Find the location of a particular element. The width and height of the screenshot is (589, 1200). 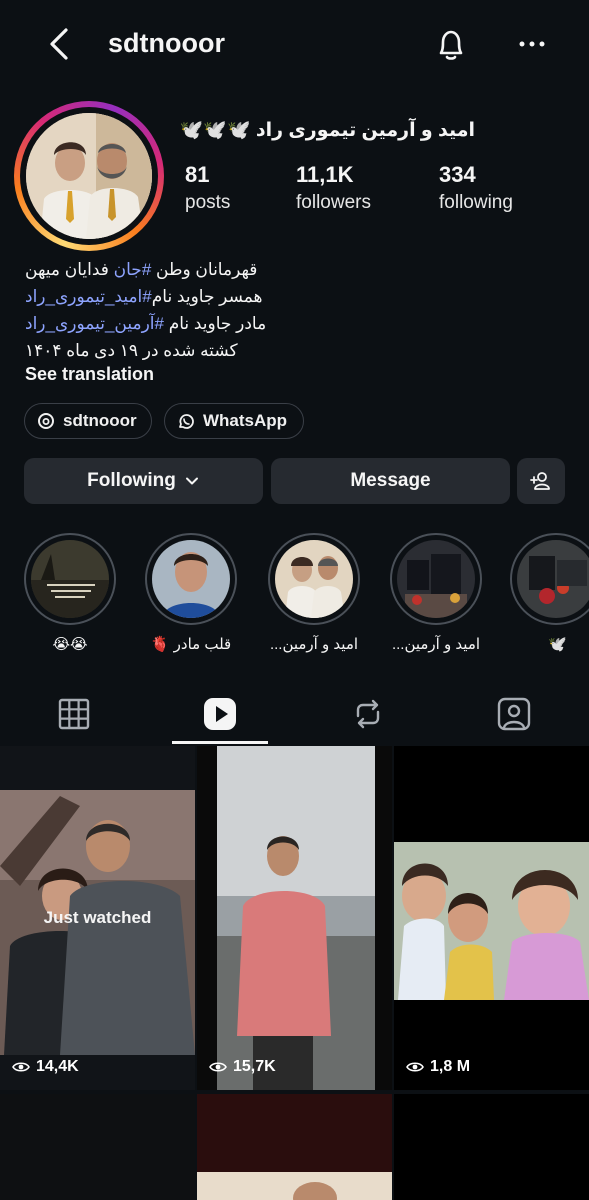

bio-line-4: کشته شده در ۱۹ دی ماه ۱۴۰۴ is located at coordinates (131, 350).